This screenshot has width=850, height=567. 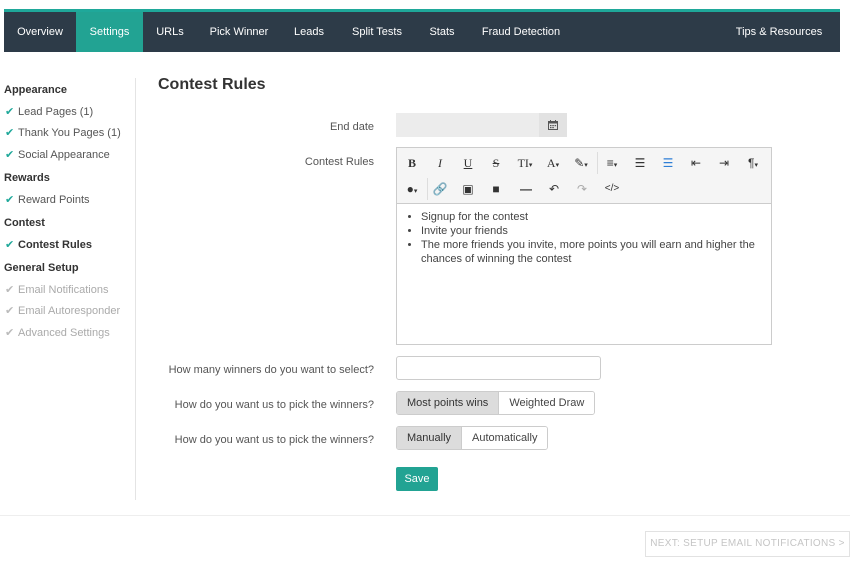 I want to click on image-icon: ▣, so click(x=468, y=189).